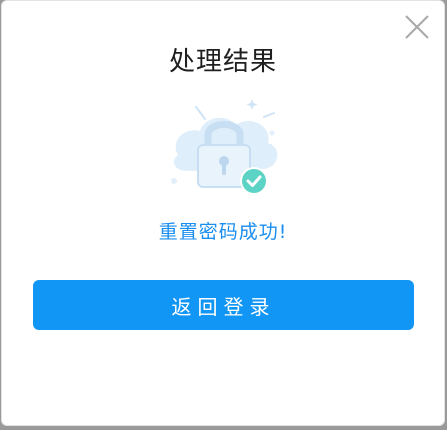  I want to click on lock-success-icon, so click(224, 147).